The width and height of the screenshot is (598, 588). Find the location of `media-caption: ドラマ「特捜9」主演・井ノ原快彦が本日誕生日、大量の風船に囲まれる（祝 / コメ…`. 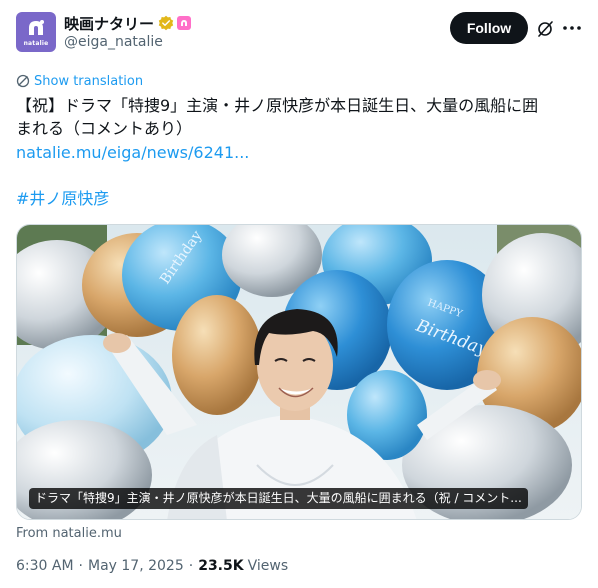

media-caption: ドラマ「特捜9」主演・井ノ原快彦が本日誕生日、大量の風船に囲まれる（祝 / コメ… is located at coordinates (278, 498).